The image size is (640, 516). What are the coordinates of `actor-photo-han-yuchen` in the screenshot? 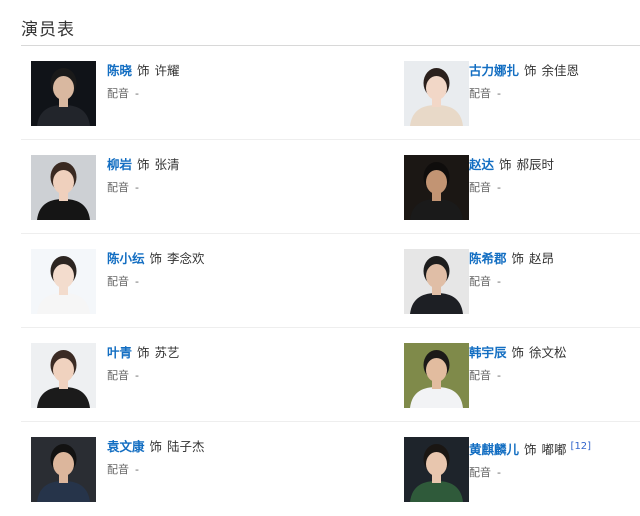 It's located at (436, 375).